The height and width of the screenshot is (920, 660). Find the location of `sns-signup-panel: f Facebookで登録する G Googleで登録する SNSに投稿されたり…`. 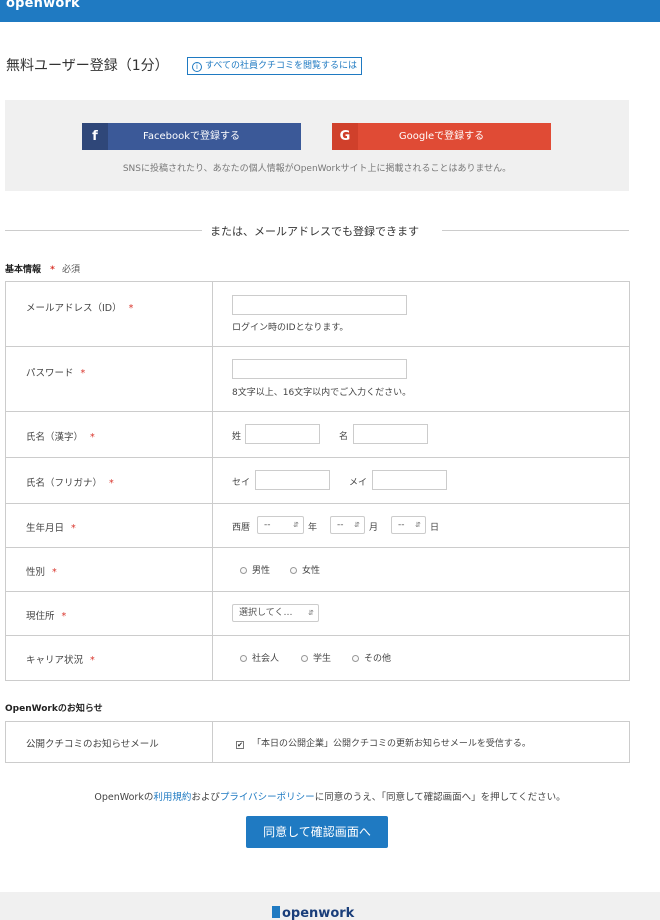

sns-signup-panel: f Facebookで登録する G Googleで登録する SNSに投稿されたり… is located at coordinates (317, 145).